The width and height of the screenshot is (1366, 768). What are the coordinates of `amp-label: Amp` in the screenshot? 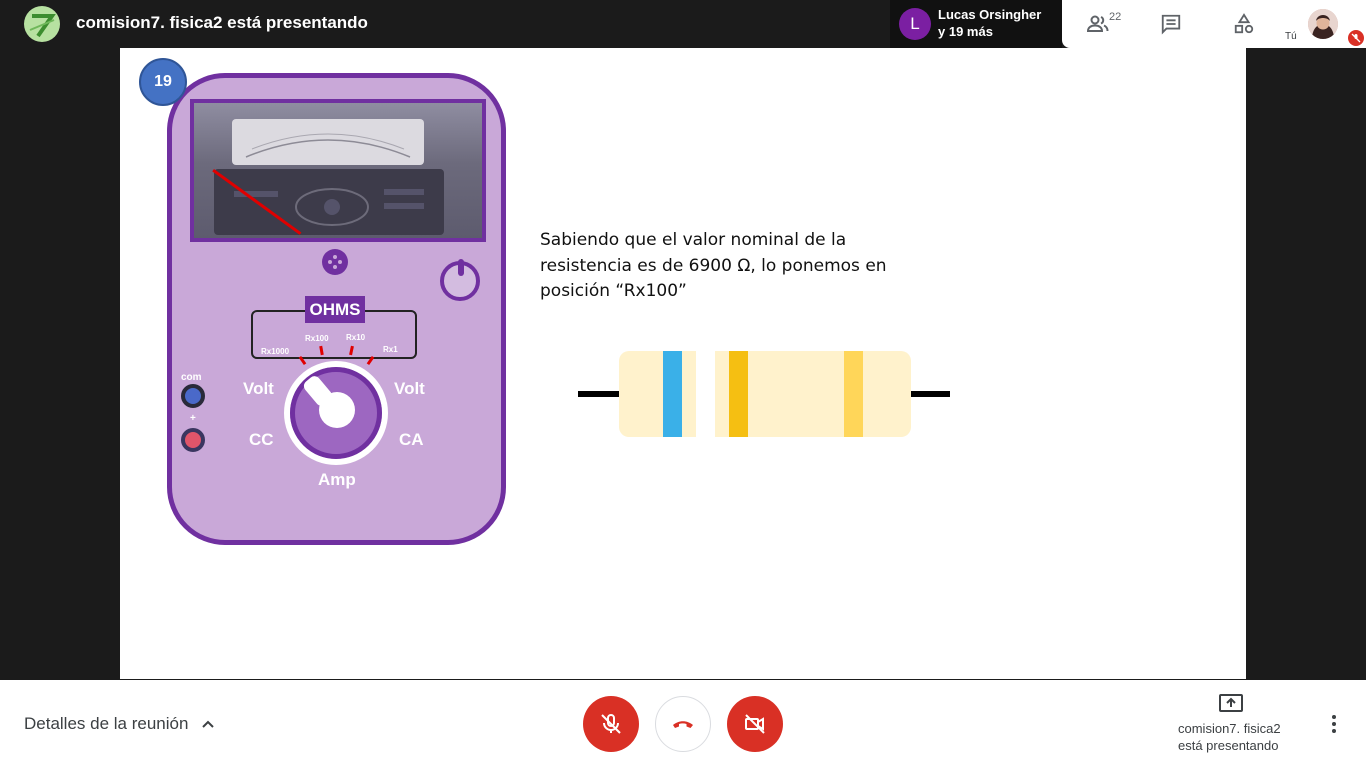 It's located at (337, 479).